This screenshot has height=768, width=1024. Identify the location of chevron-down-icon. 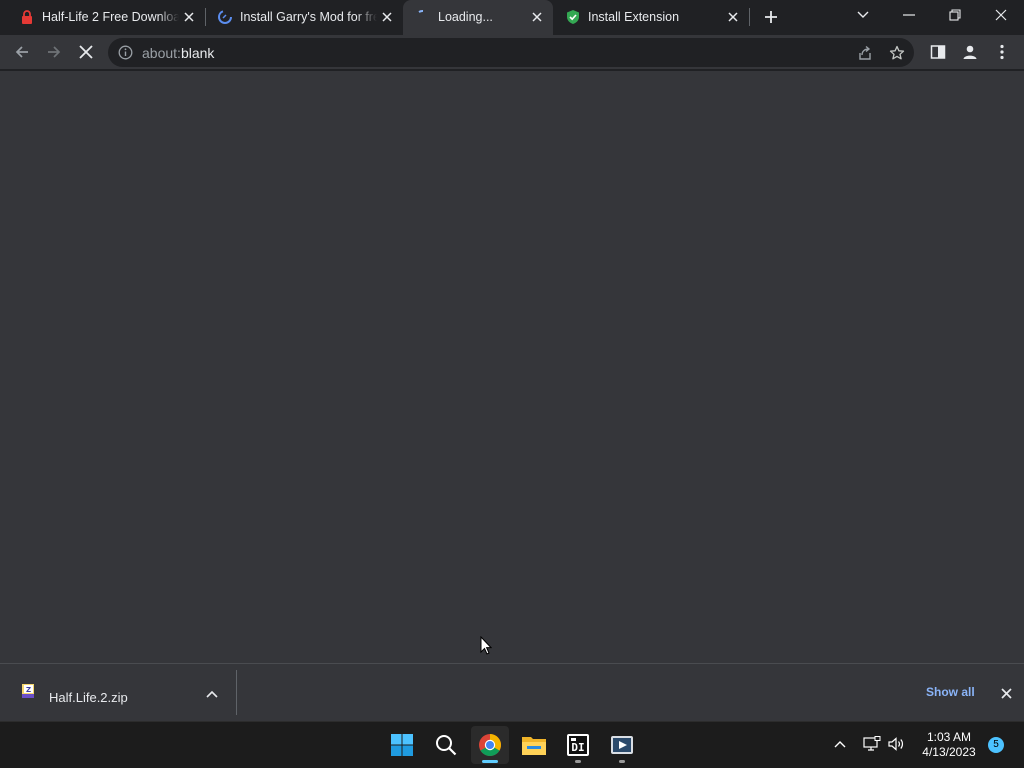
(863, 14).